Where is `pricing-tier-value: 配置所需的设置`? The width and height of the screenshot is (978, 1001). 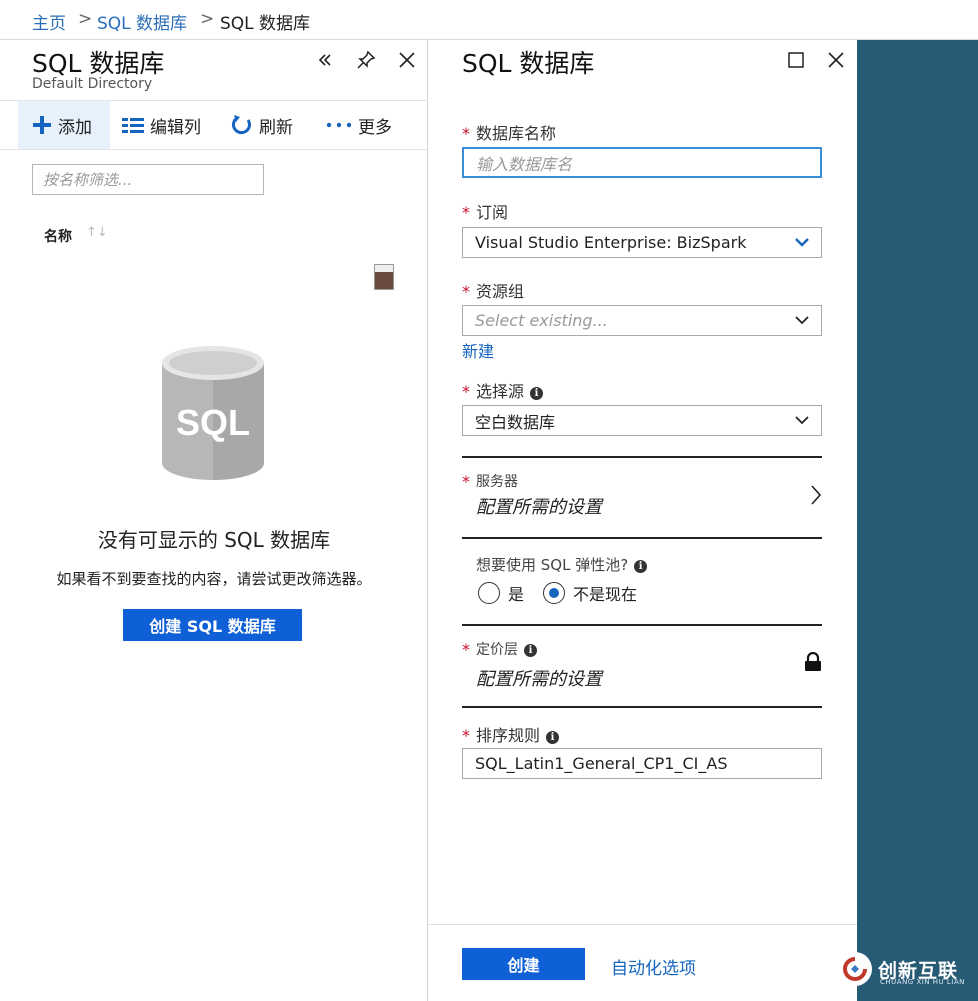
pricing-tier-value: 配置所需的设置 is located at coordinates (539, 679).